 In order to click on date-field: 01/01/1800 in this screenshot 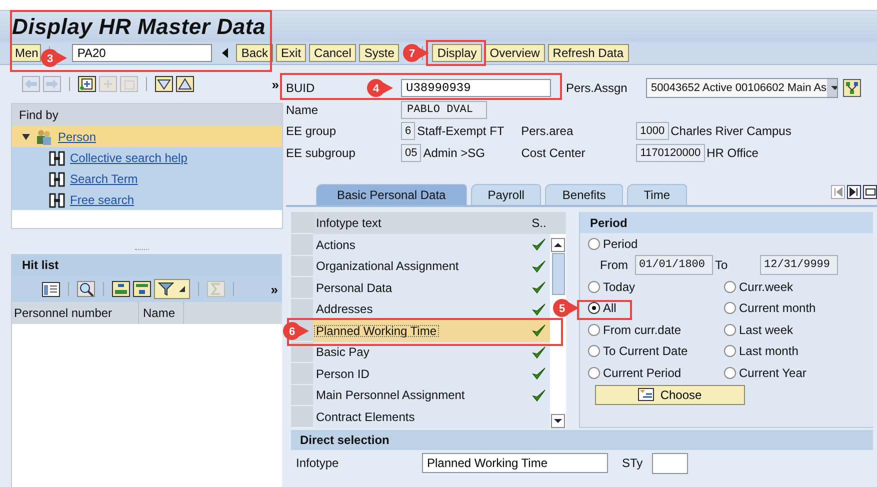, I will do `click(674, 265)`.